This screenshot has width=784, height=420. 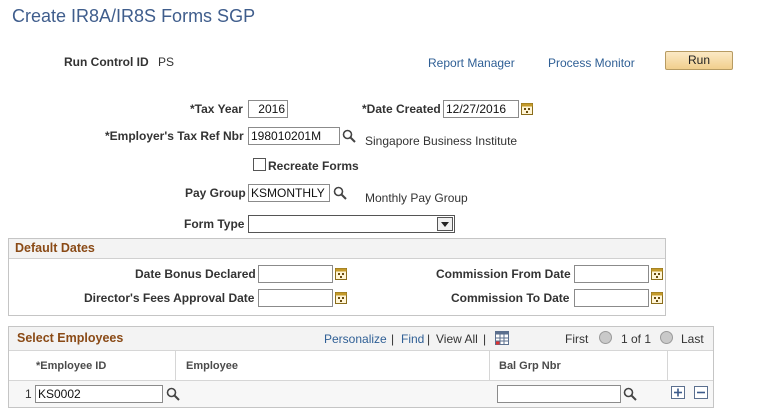 What do you see at coordinates (636, 339) in the screenshot?
I see `row-range: 1 of 1` at bounding box center [636, 339].